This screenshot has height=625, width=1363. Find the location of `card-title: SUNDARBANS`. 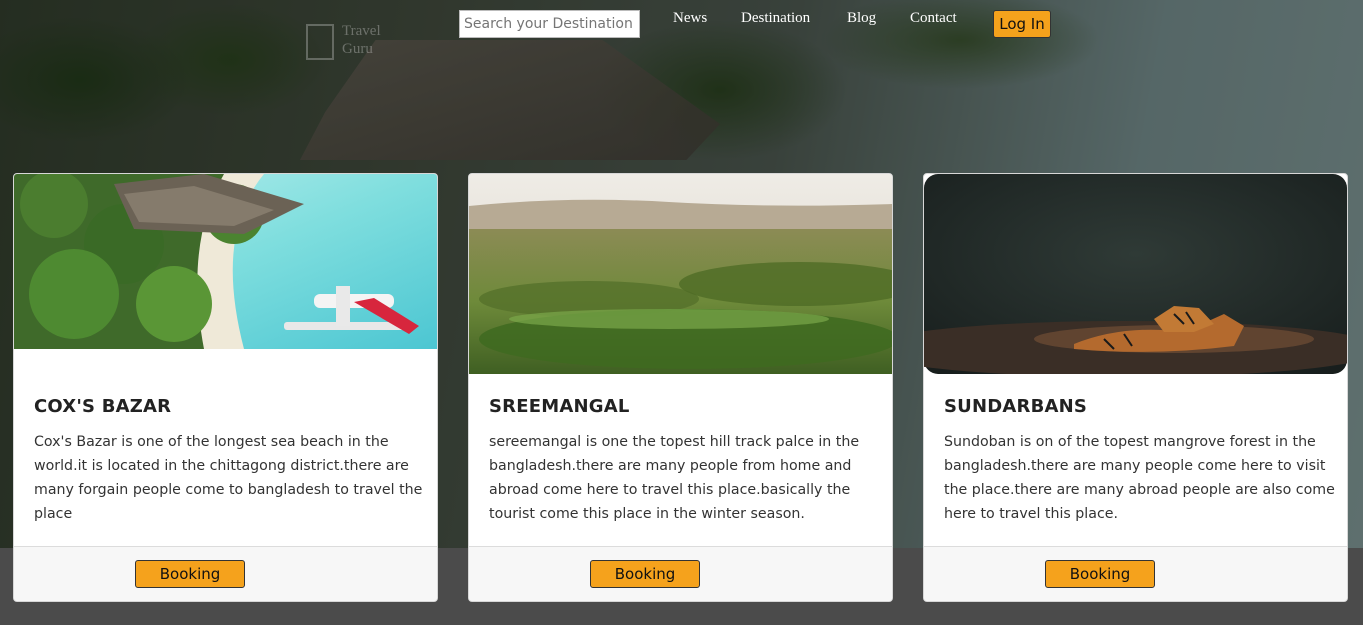

card-title: SUNDARBANS is located at coordinates (1016, 406).